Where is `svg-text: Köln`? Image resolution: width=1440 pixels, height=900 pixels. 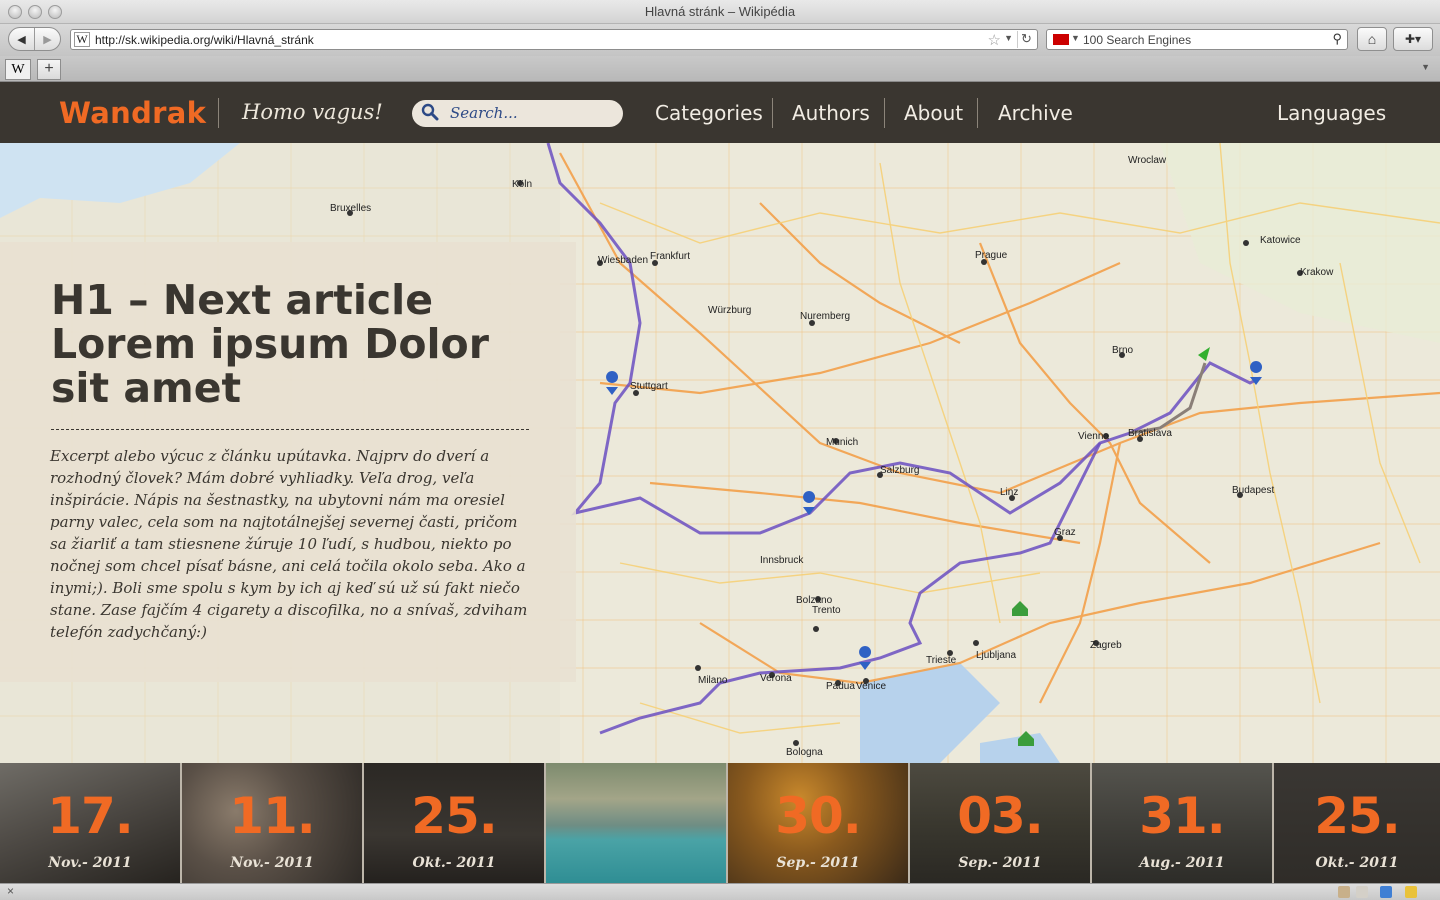 svg-text: Köln is located at coordinates (522, 184).